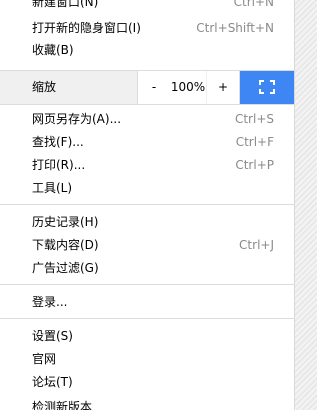 The image size is (320, 410). What do you see at coordinates (153, 222) in the screenshot?
I see `menu-item-history: 历史记录(H) ▶` at bounding box center [153, 222].